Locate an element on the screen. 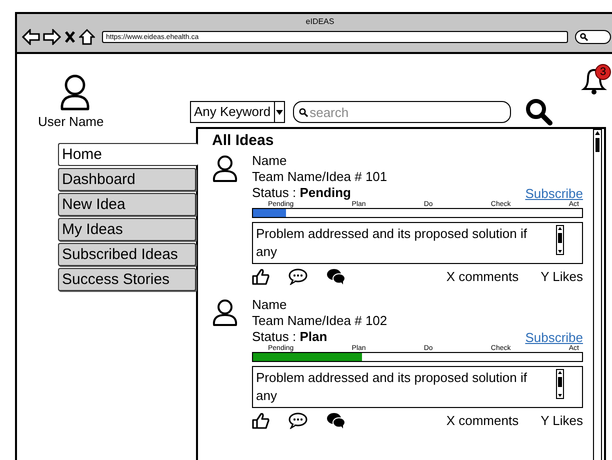  nav-tab: Dashboard is located at coordinates (127, 179).